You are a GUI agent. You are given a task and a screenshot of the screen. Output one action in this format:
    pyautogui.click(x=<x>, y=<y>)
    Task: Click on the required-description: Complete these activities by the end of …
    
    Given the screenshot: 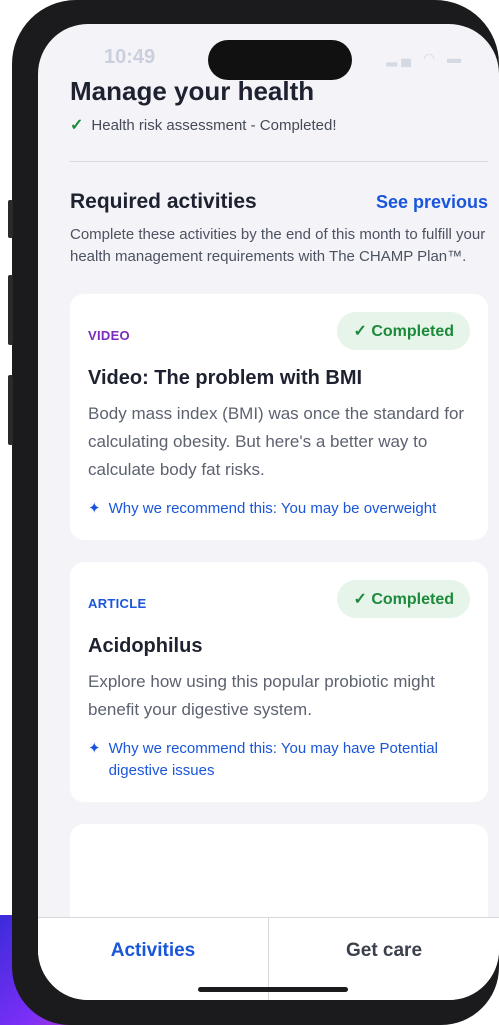 What is the action you would take?
    pyautogui.click(x=278, y=245)
    